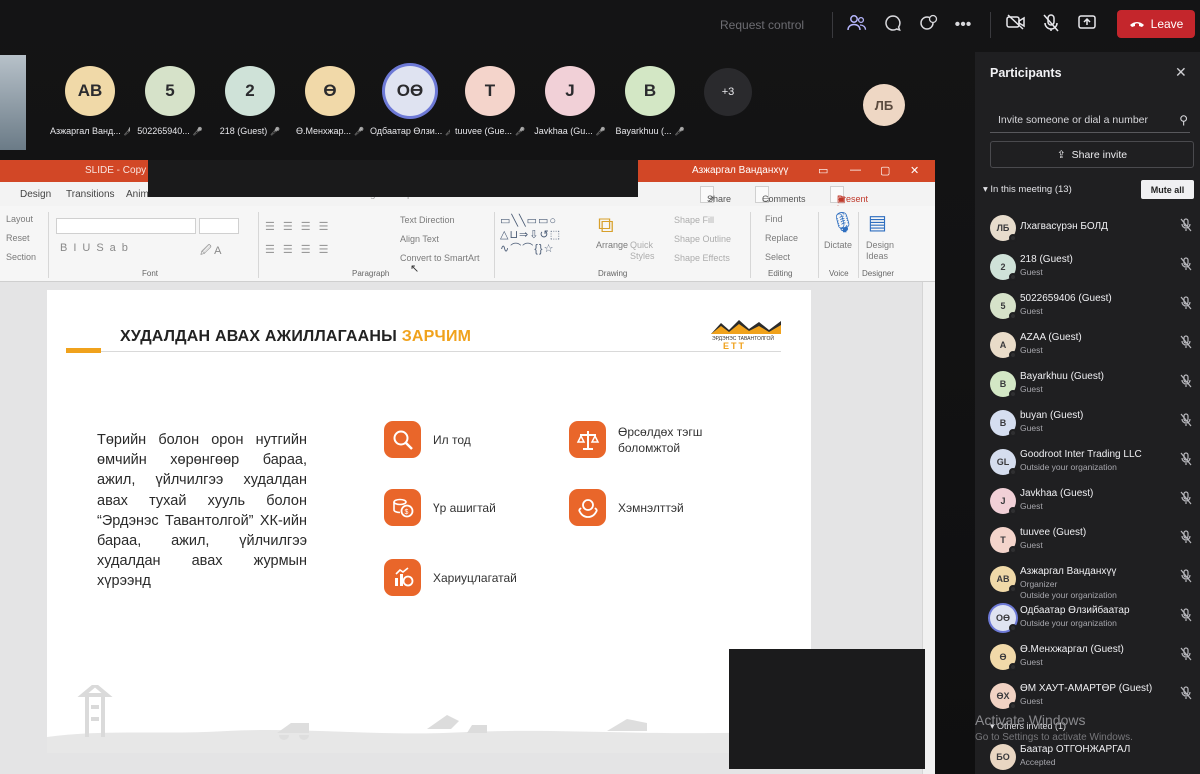 The image size is (1200, 774). What do you see at coordinates (1087, 756) in the screenshot?
I see `invited-participant-row: БО Баатар ОТГОНЖАРГАЛ Accepted` at bounding box center [1087, 756].